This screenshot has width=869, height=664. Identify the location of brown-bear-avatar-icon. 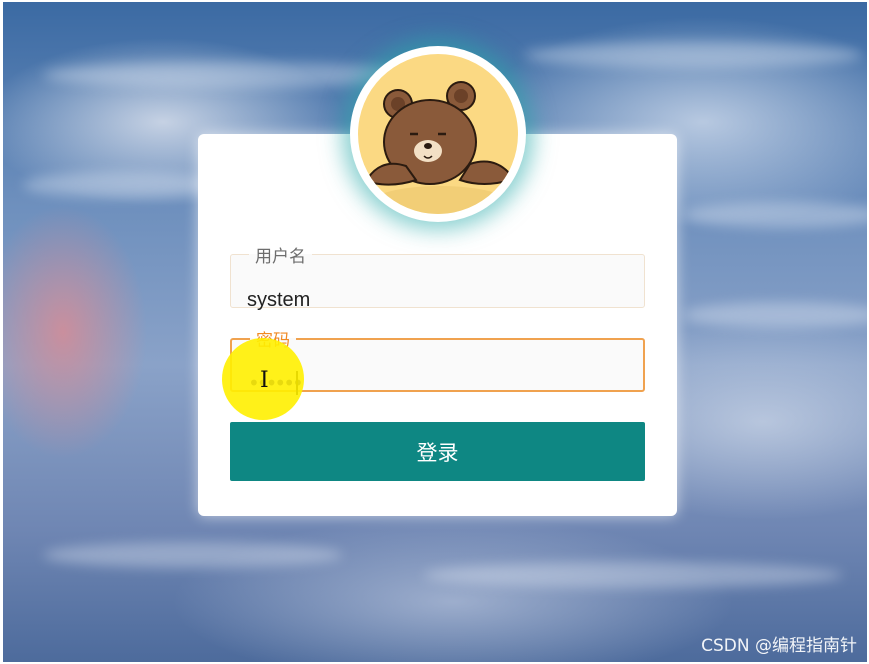
(438, 134).